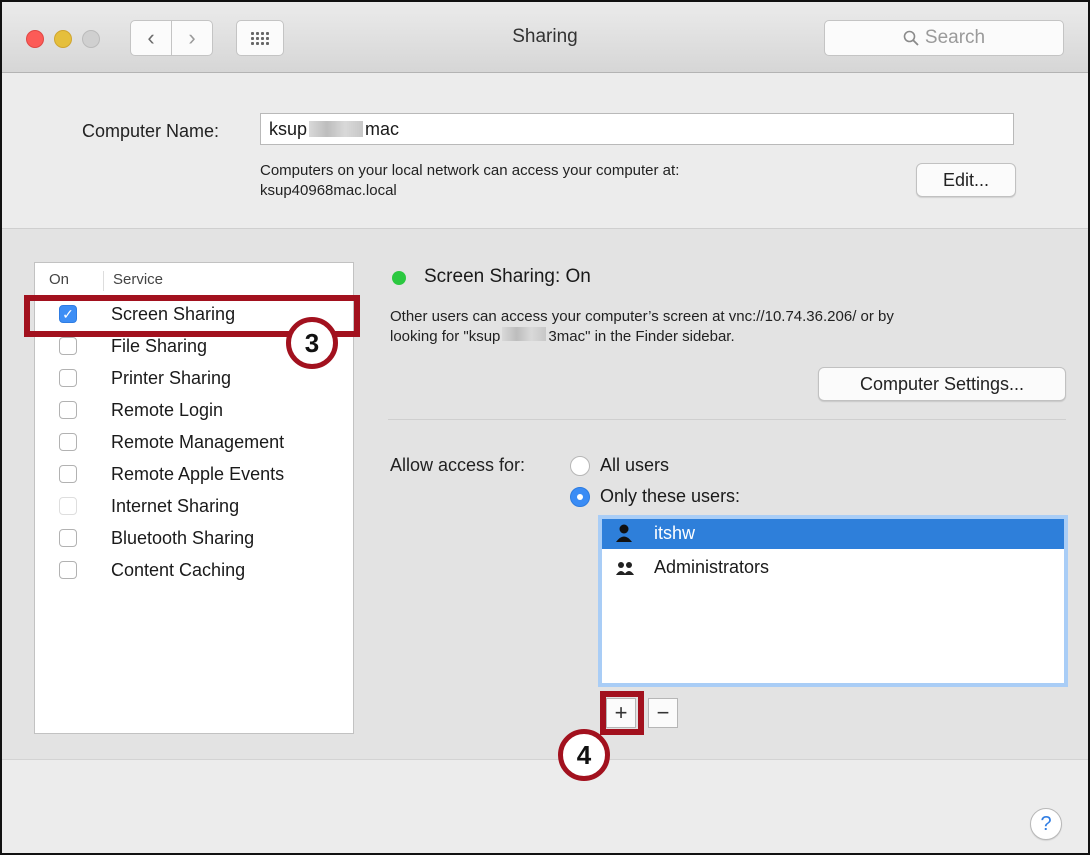  What do you see at coordinates (955, 37) in the screenshot?
I see `search-placeholder: Search` at bounding box center [955, 37].